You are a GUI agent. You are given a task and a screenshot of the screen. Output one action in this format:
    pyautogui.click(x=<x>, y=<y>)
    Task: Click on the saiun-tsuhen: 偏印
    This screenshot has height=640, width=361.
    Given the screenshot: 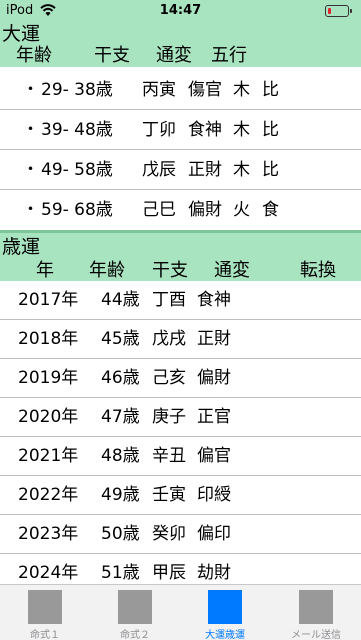 What is the action you would take?
    pyautogui.click(x=214, y=534)
    